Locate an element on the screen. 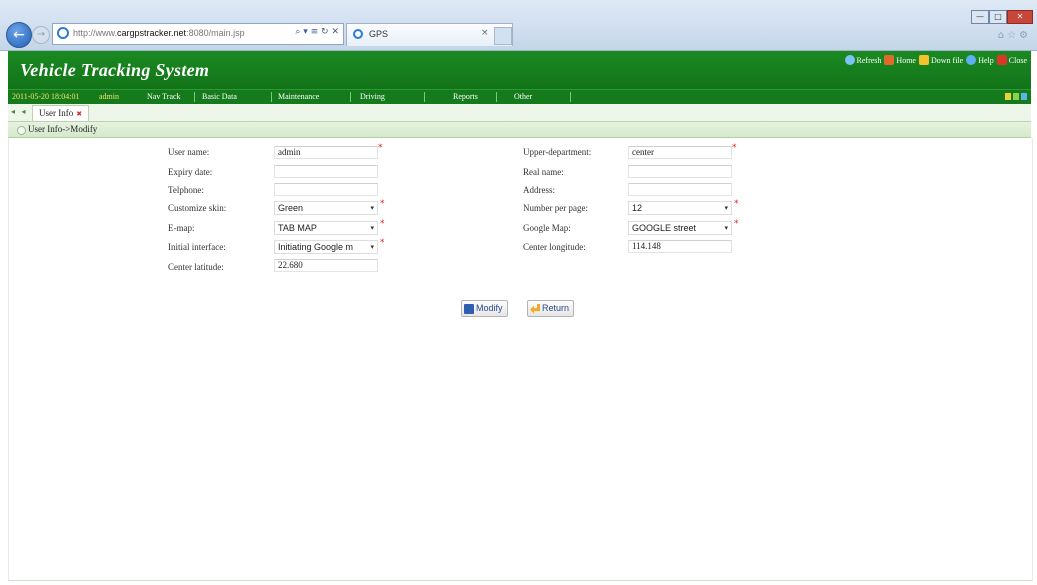  help-icon is located at coordinates (971, 60).